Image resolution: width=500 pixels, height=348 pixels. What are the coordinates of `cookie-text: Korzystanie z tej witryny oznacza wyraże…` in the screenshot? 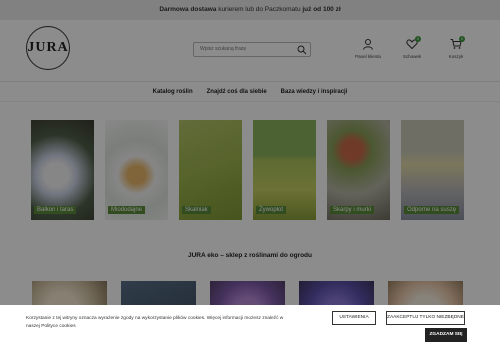 It's located at (155, 322).